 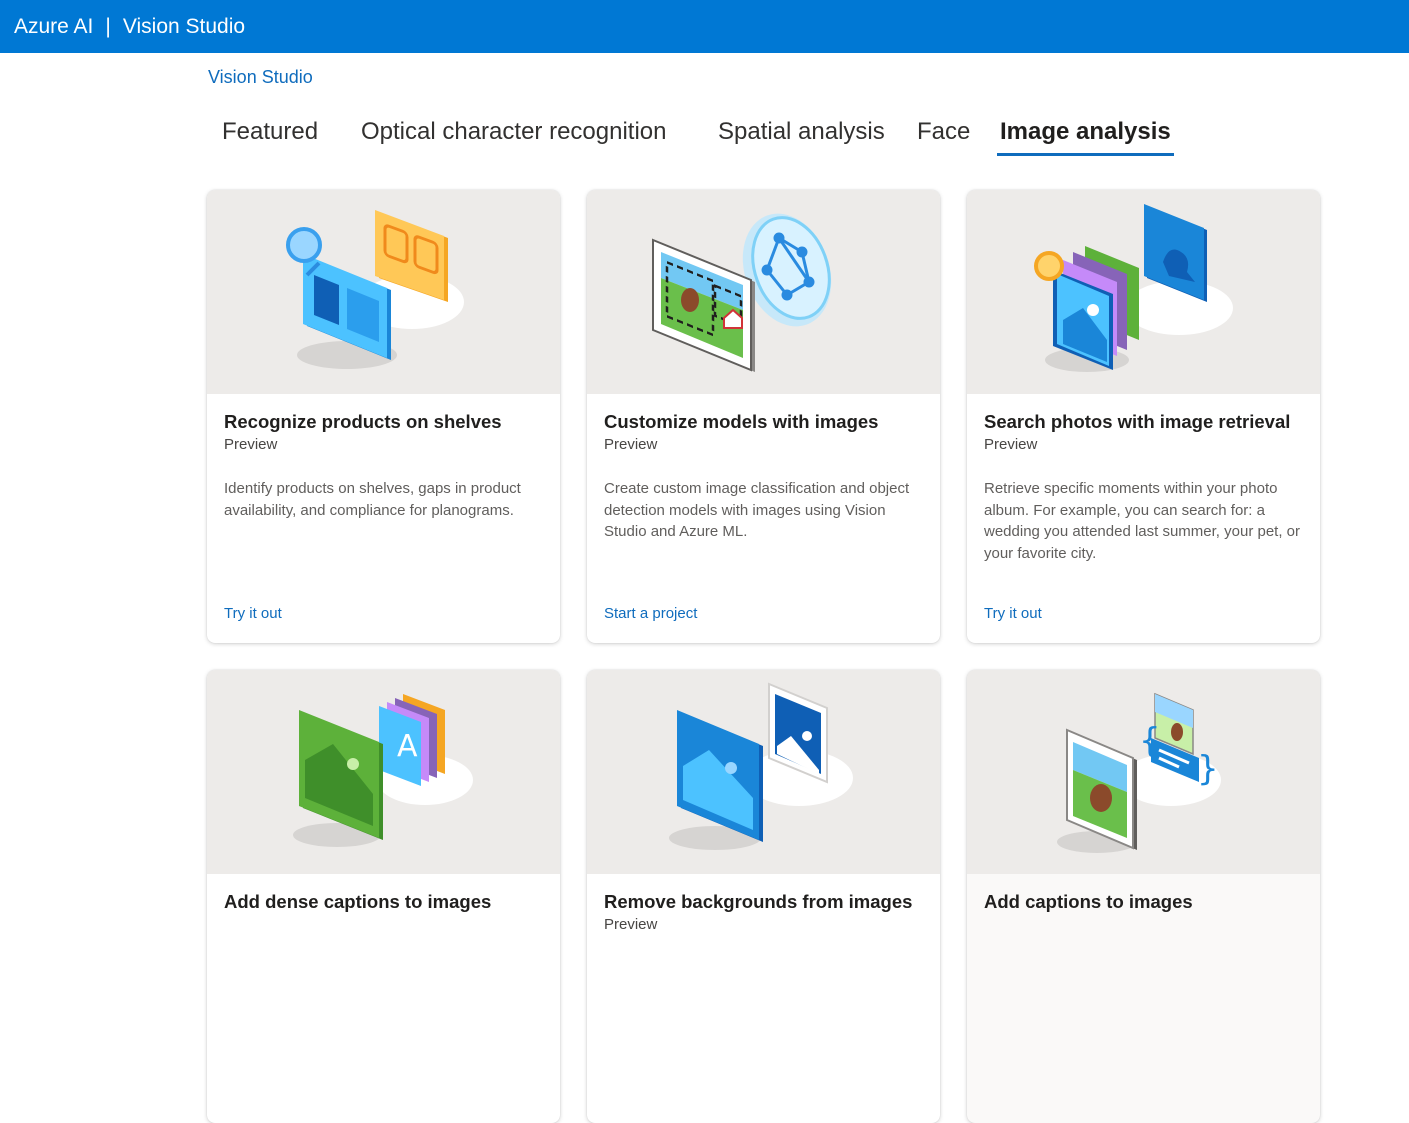 I want to click on tab-face: Face, so click(x=943, y=137).